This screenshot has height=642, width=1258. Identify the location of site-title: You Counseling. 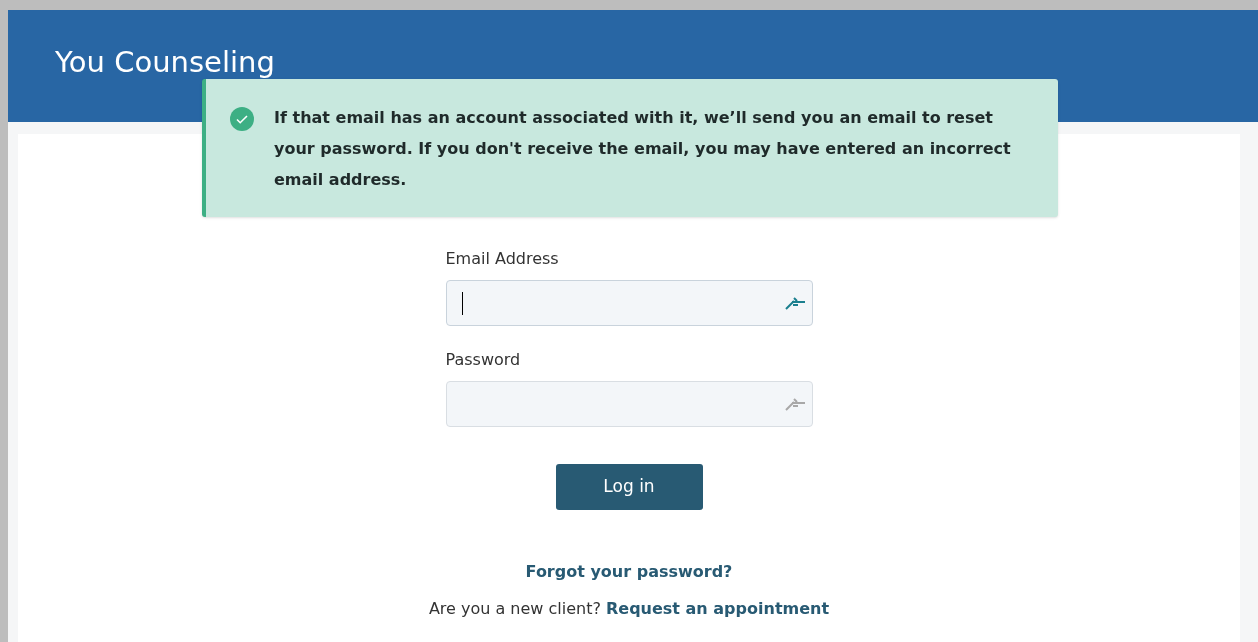
(165, 62).